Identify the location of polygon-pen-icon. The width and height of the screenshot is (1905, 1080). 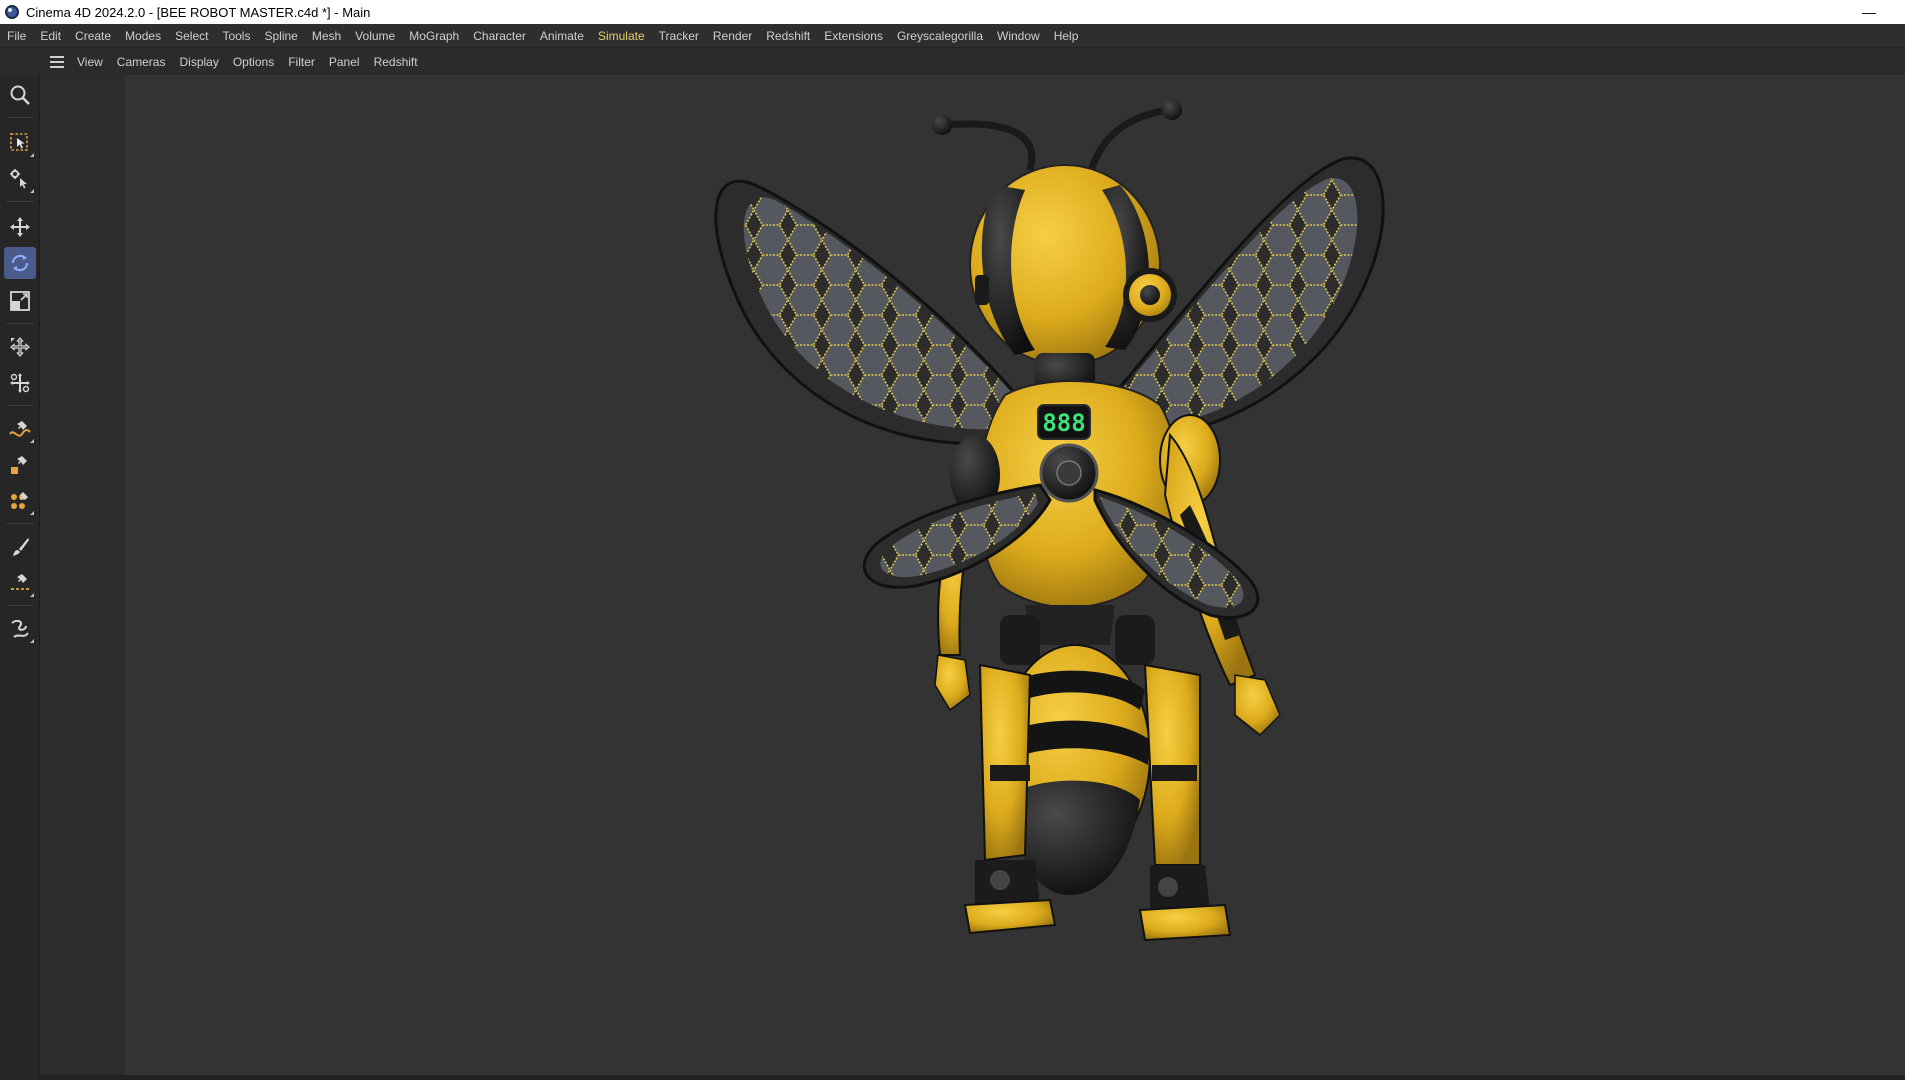
(19, 465).